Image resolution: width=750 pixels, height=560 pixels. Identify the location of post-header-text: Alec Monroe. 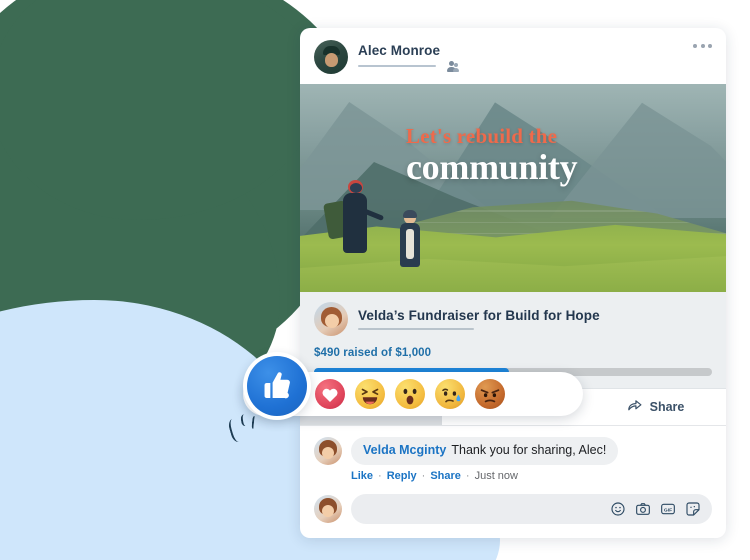
(408, 57).